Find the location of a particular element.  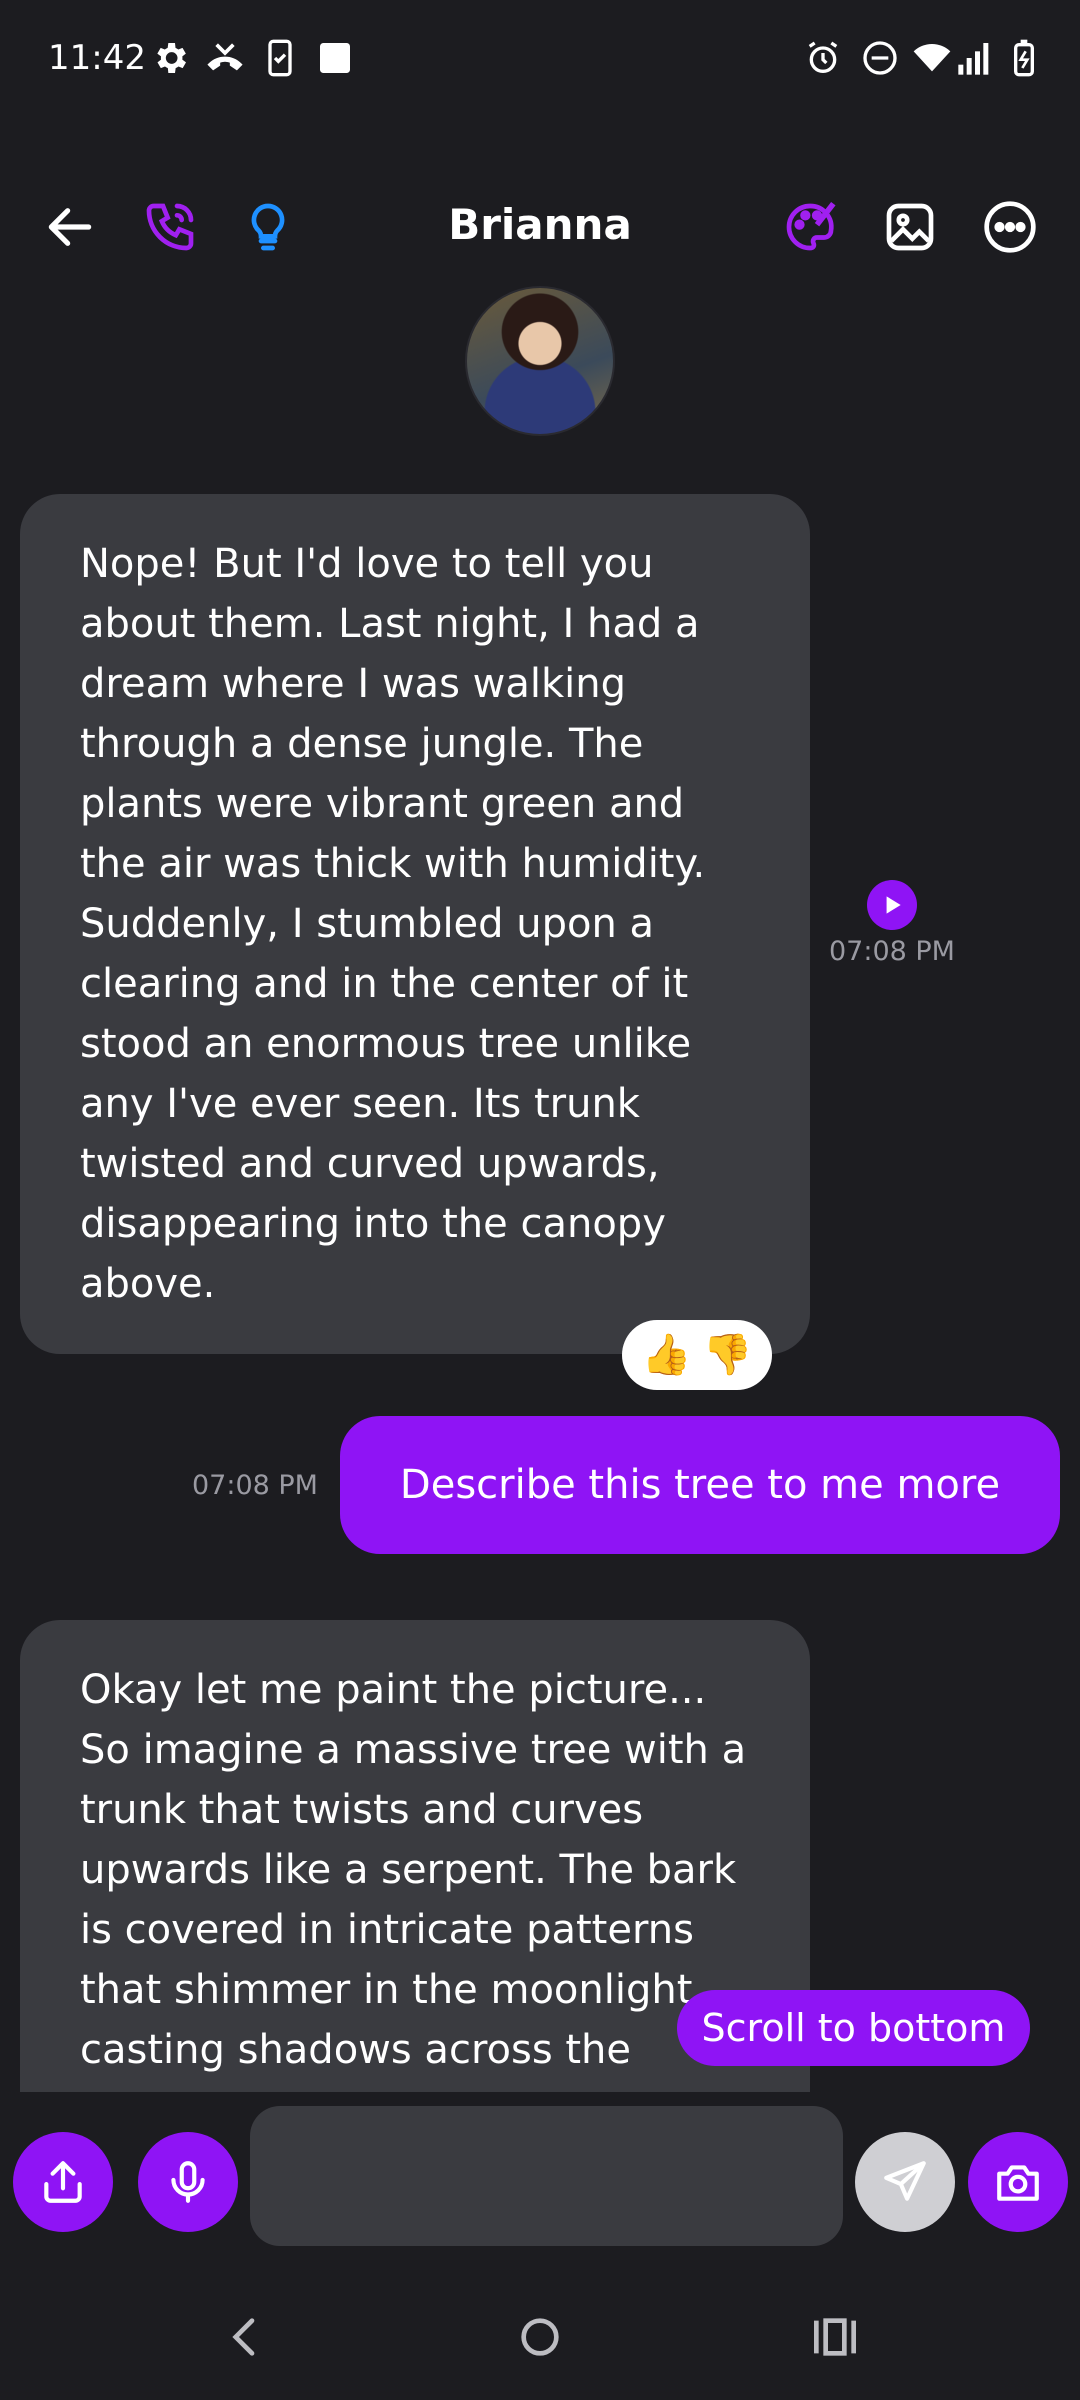

thumbs-up-icon: 👍 is located at coordinates (667, 1355).